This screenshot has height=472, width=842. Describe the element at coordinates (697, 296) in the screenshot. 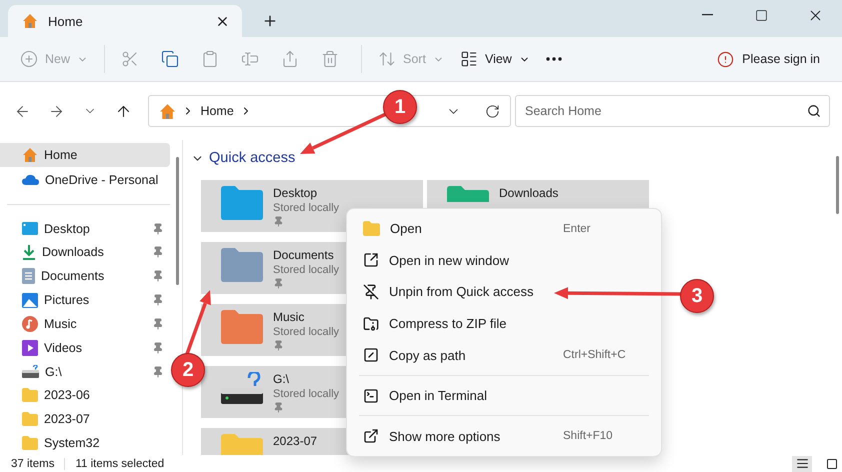

I see `step-badge: 3` at that location.